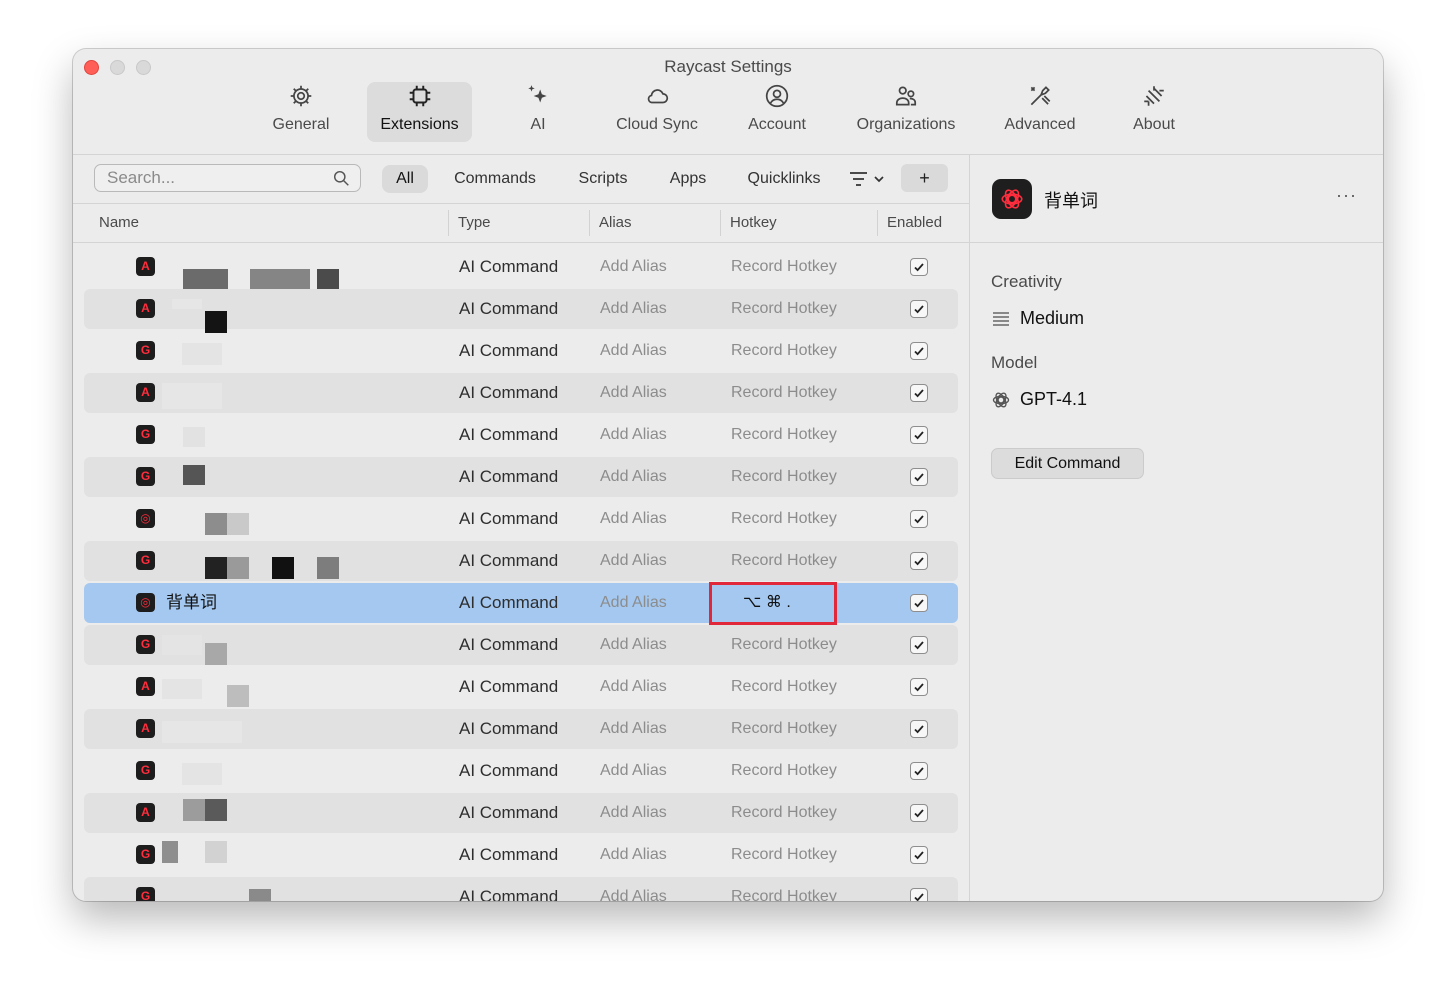 Image resolution: width=1456 pixels, height=998 pixels. I want to click on filter-scripts: Scripts, so click(603, 179).